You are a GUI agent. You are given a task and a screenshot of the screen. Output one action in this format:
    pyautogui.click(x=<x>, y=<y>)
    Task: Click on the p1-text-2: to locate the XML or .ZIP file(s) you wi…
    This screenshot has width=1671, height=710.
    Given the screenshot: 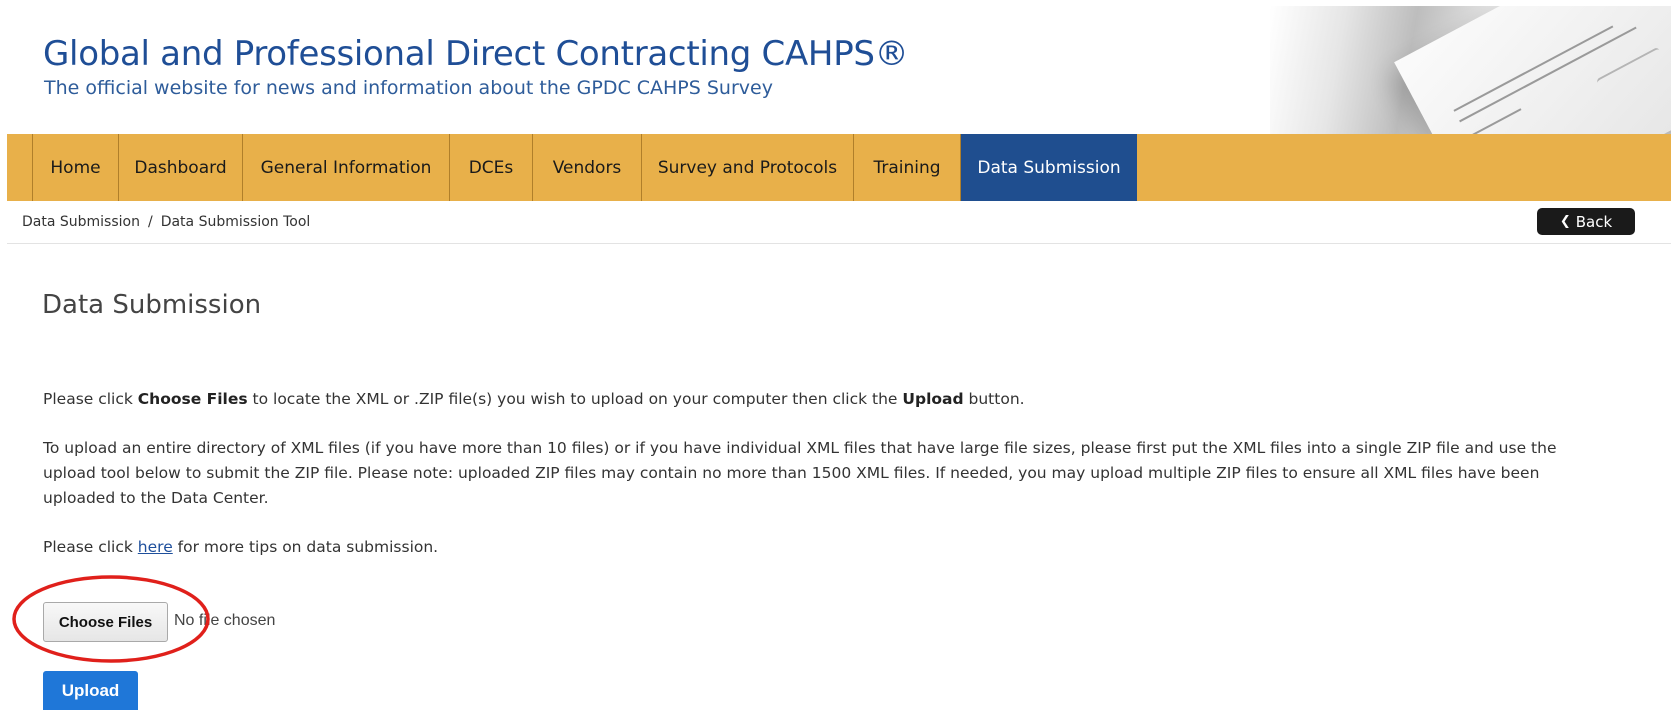 What is the action you would take?
    pyautogui.click(x=575, y=399)
    